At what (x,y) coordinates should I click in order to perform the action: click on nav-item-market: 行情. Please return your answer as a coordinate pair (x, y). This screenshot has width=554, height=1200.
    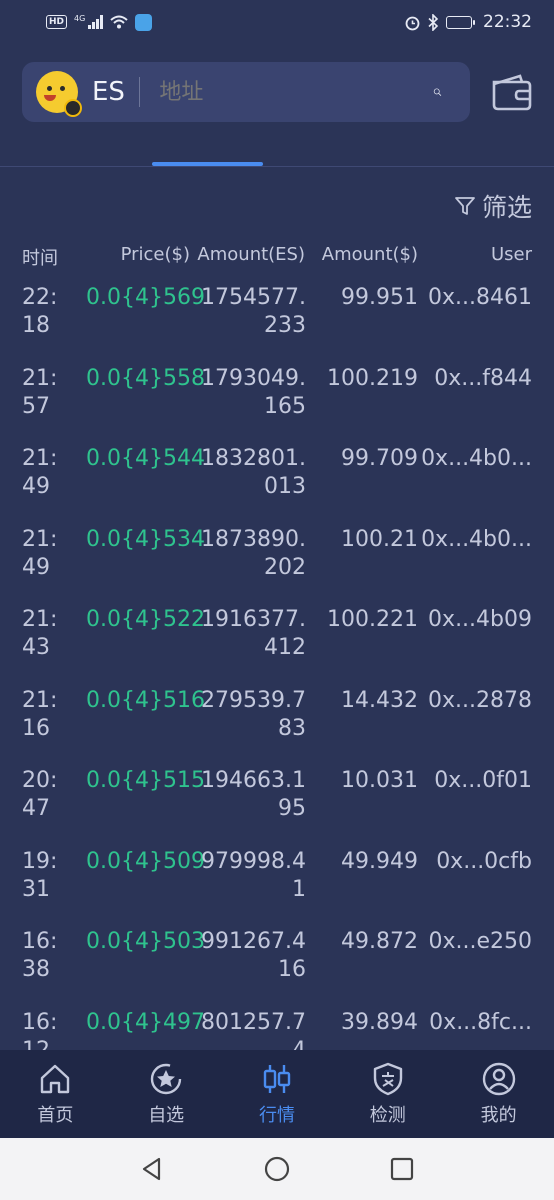
    Looking at the image, I should click on (277, 1094).